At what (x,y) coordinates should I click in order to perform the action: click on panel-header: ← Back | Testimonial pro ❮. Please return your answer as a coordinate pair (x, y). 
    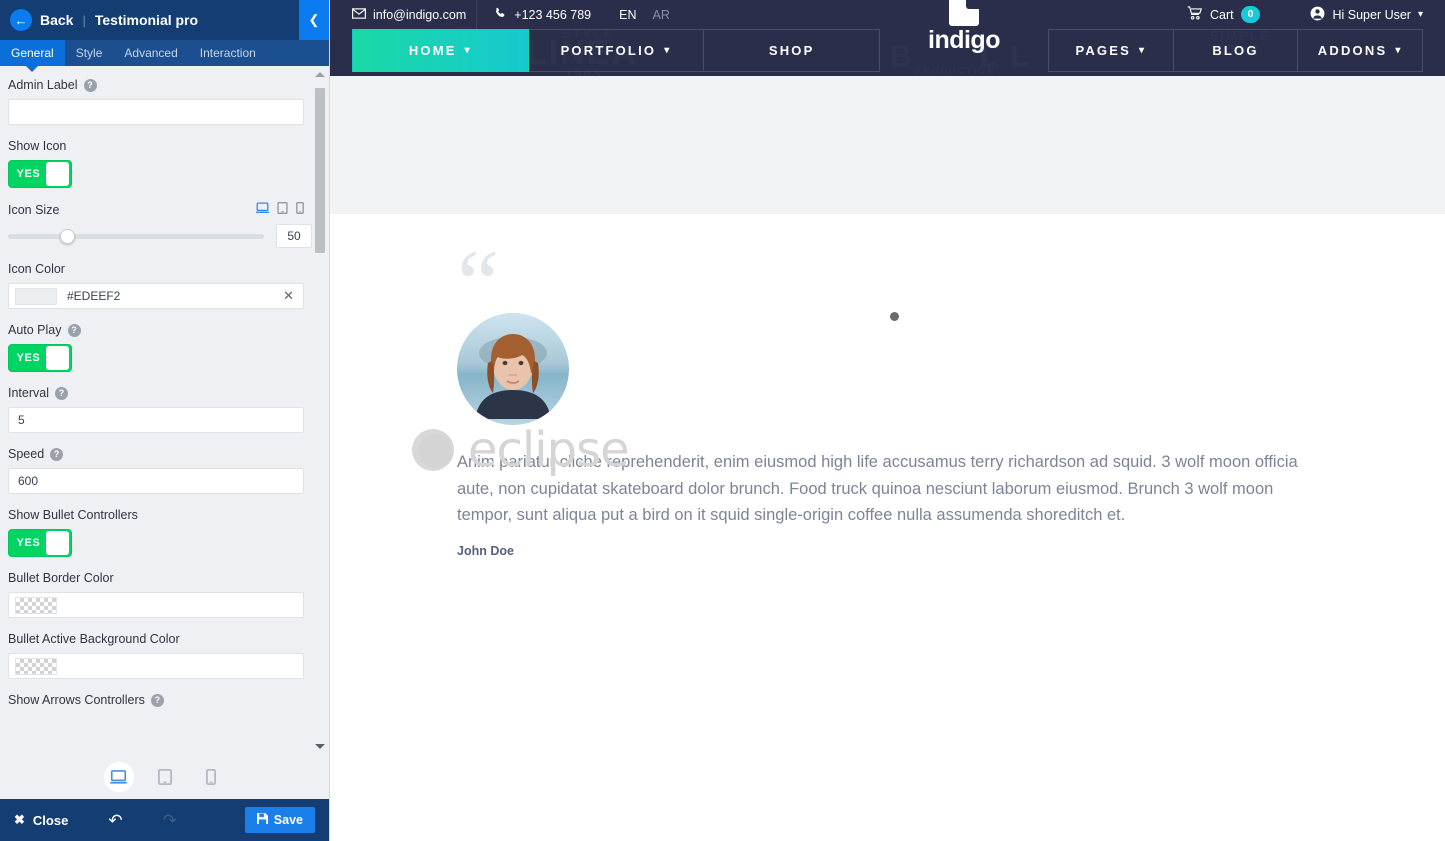
    Looking at the image, I should click on (164, 20).